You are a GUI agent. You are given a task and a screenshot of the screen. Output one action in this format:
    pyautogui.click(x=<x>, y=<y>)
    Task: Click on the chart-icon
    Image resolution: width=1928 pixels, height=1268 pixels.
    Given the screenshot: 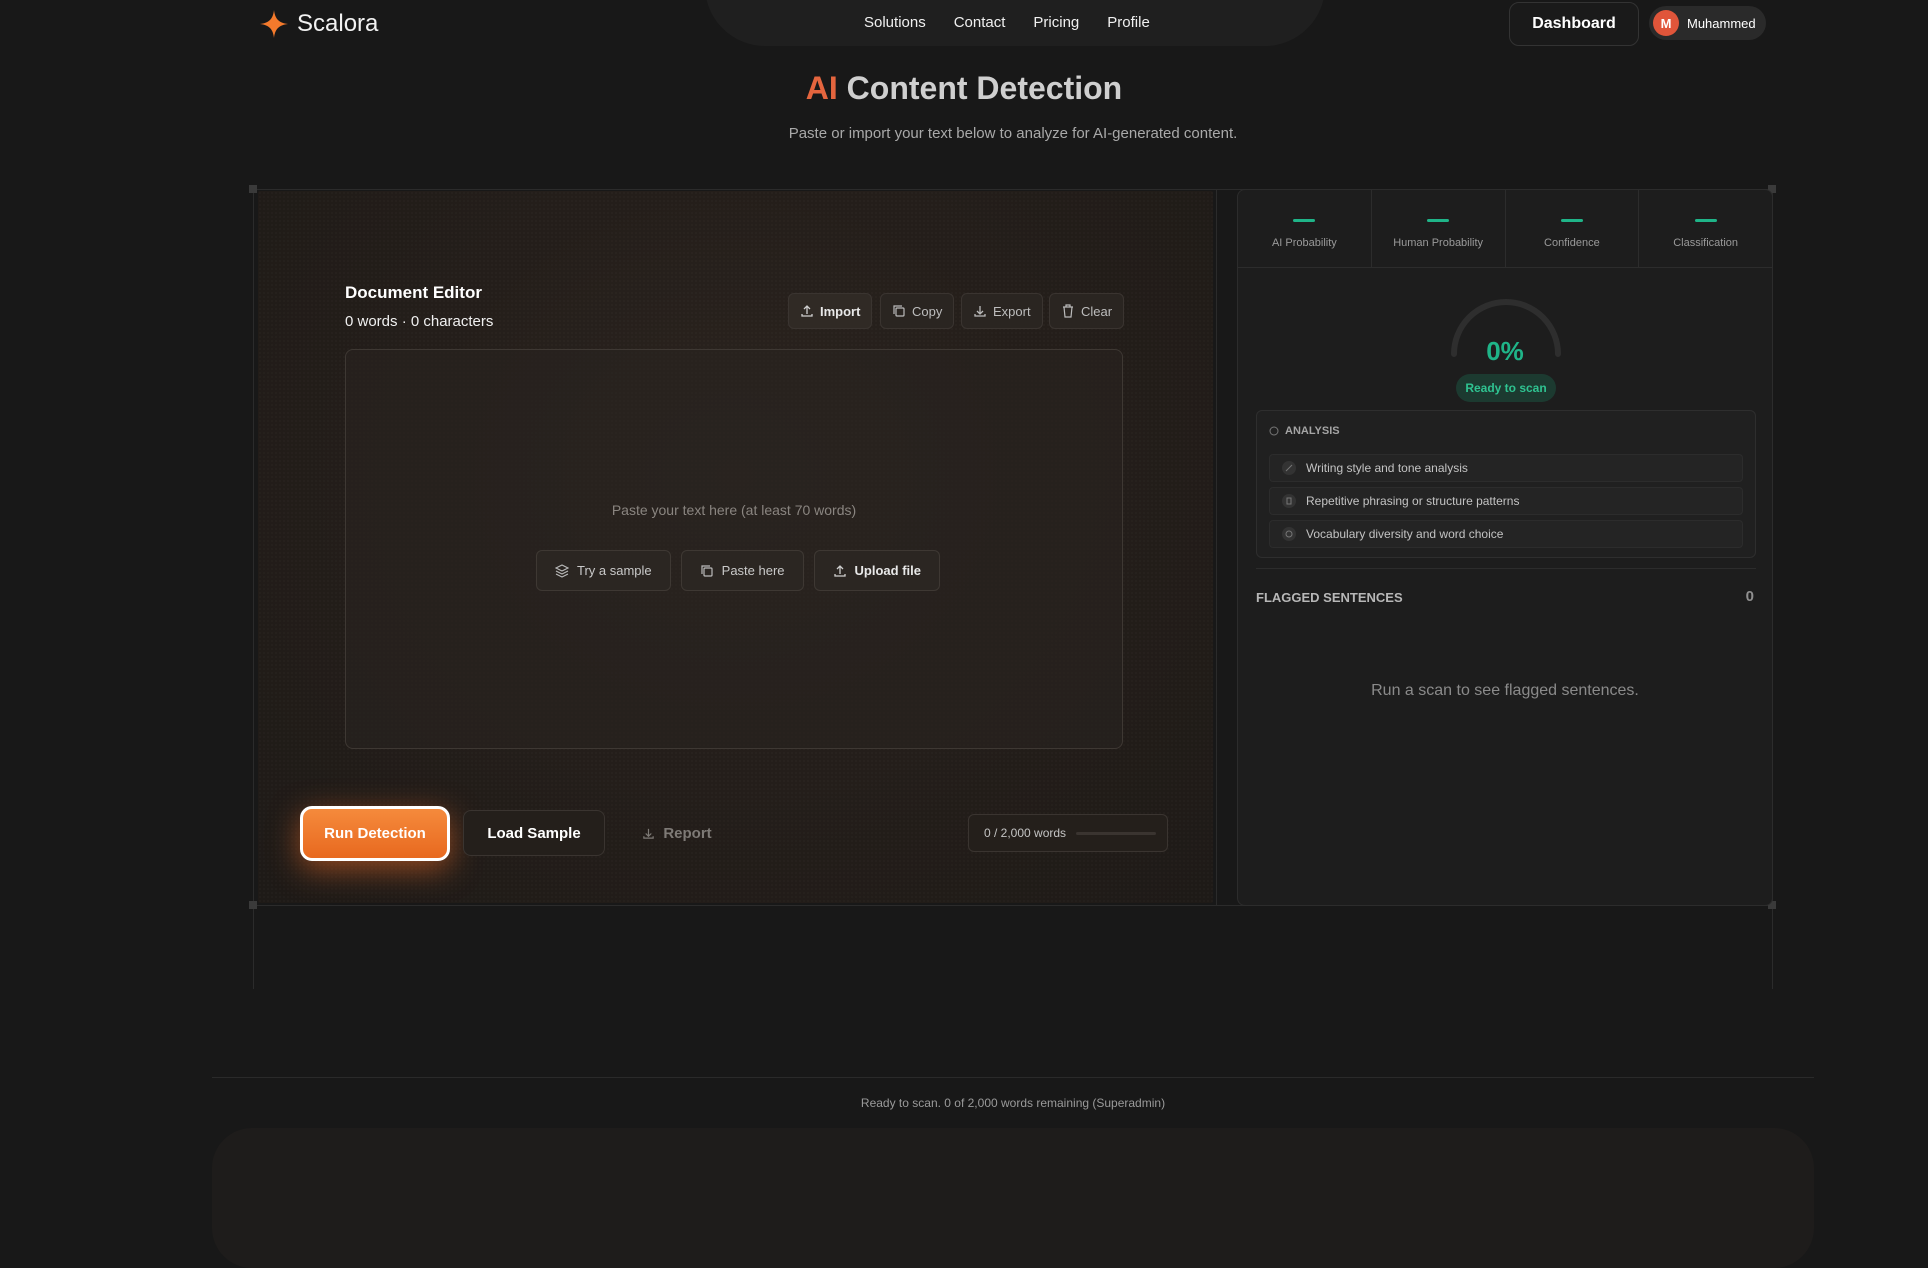 What is the action you would take?
    pyautogui.click(x=1289, y=468)
    